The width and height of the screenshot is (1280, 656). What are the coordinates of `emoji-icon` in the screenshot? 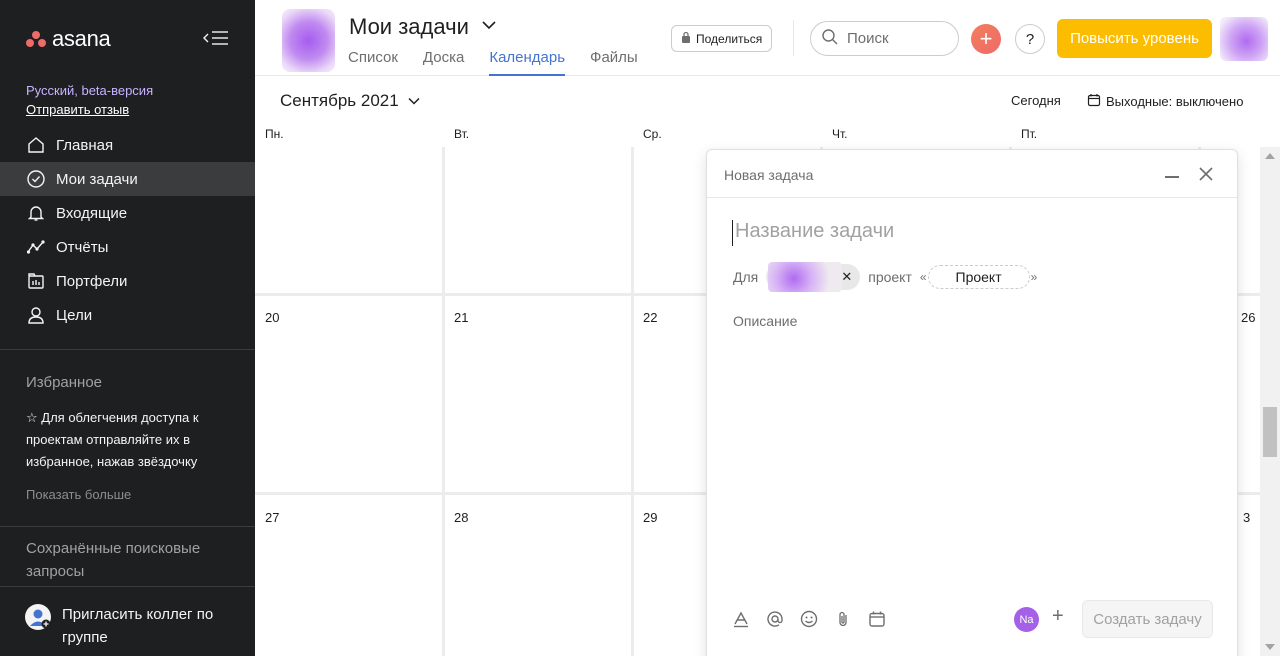 It's located at (809, 619).